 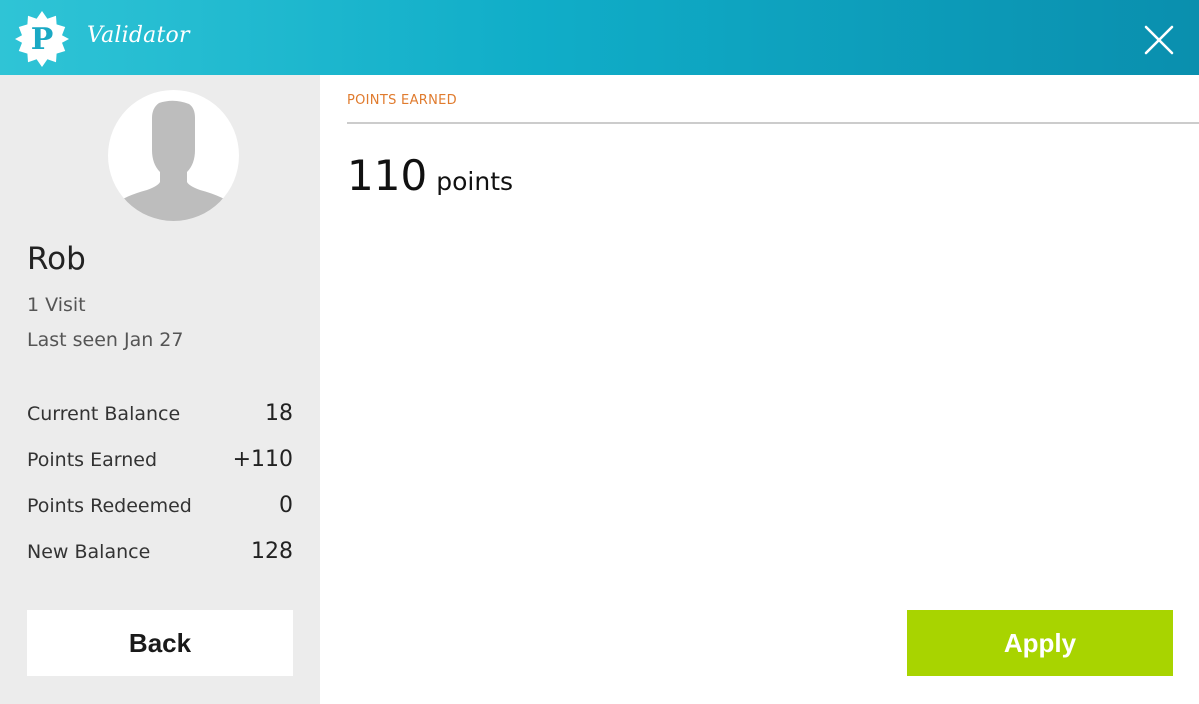 I want to click on logo-letter: P, so click(x=42, y=39).